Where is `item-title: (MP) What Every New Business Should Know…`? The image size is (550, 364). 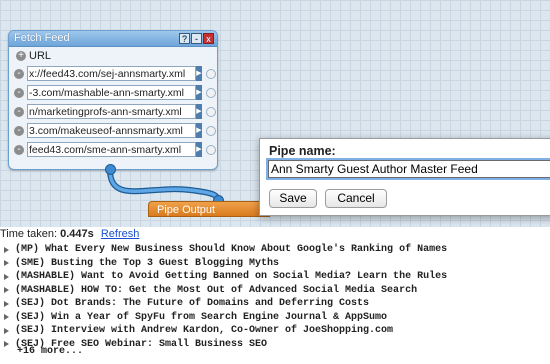
item-title: (MP) What Every New Business Should Know… is located at coordinates (231, 249).